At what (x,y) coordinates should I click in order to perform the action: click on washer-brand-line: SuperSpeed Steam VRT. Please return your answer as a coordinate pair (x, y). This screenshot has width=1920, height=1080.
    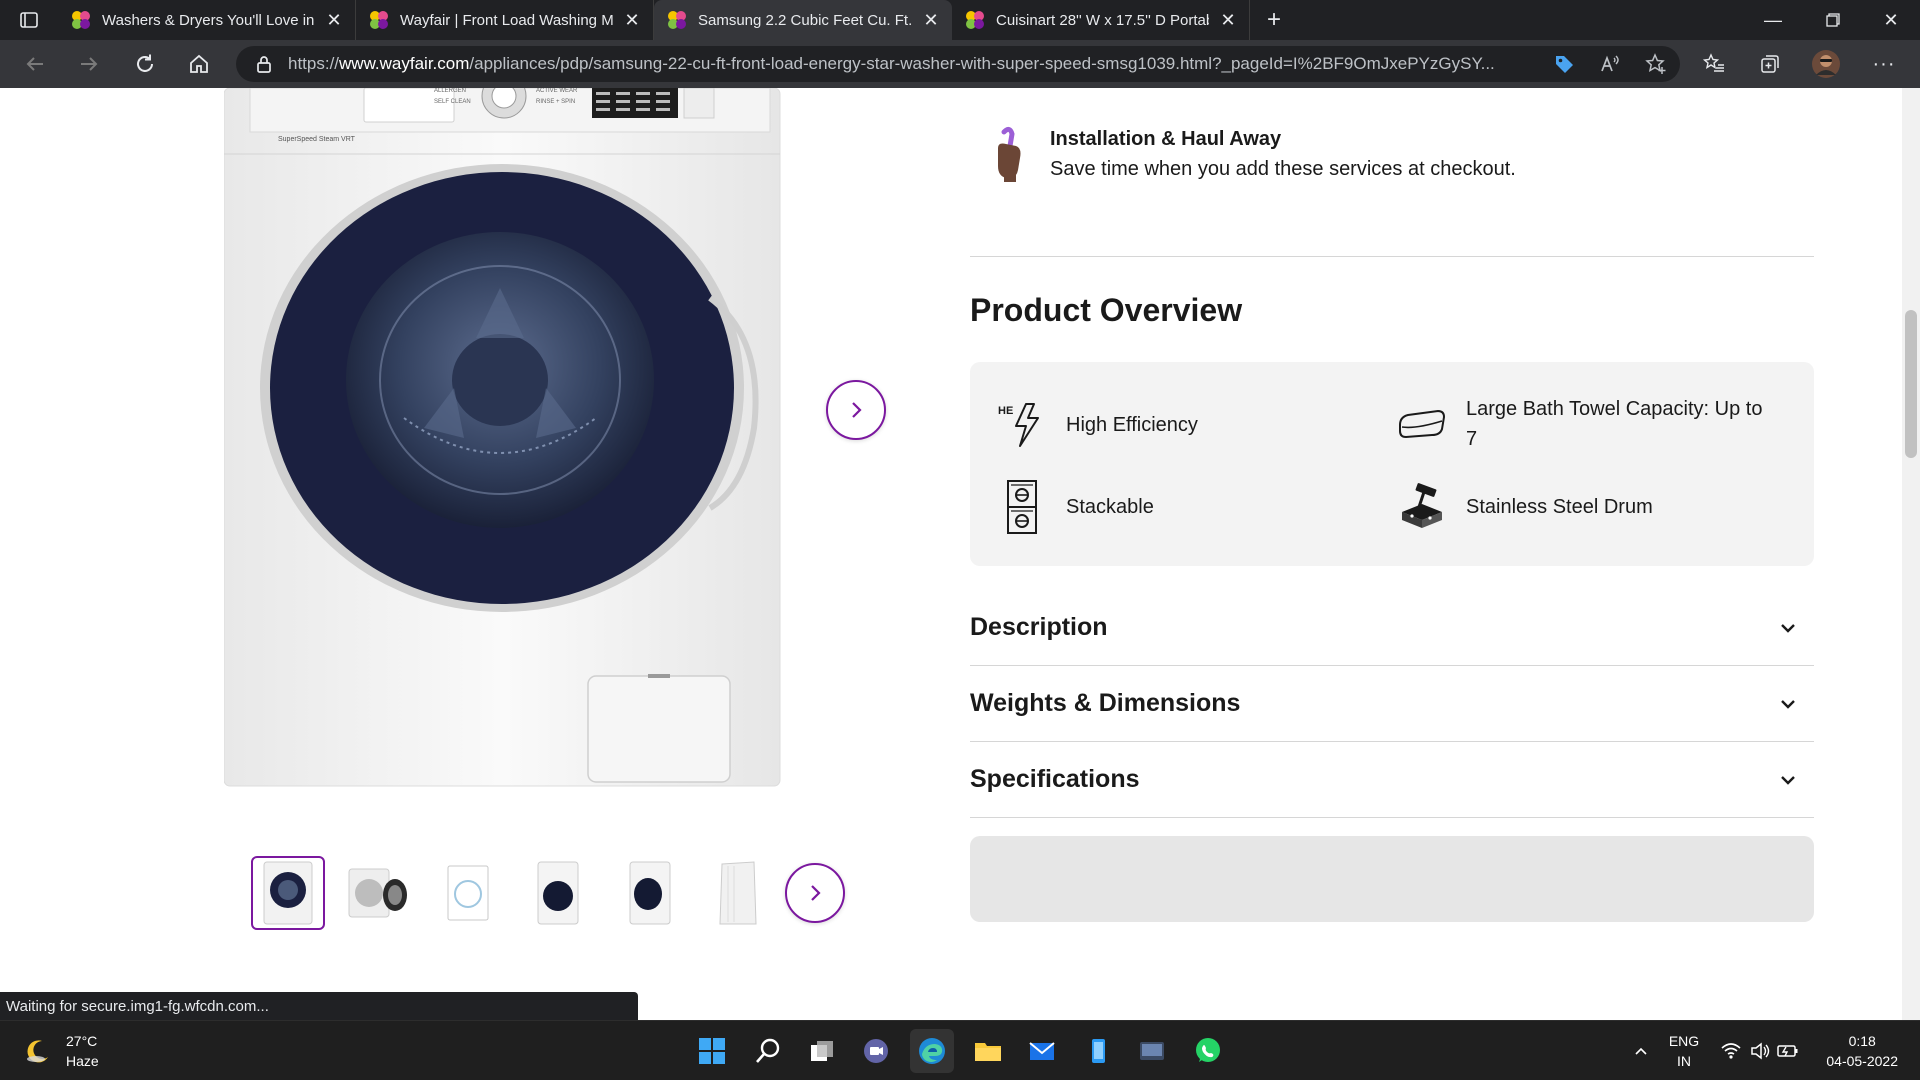
    Looking at the image, I should click on (316, 139).